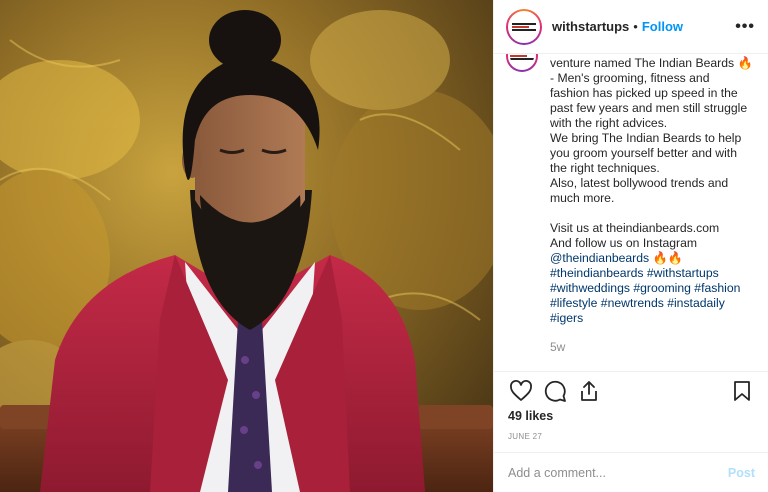 The image size is (768, 492). I want to click on caption-line: the right techniques., so click(605, 168).